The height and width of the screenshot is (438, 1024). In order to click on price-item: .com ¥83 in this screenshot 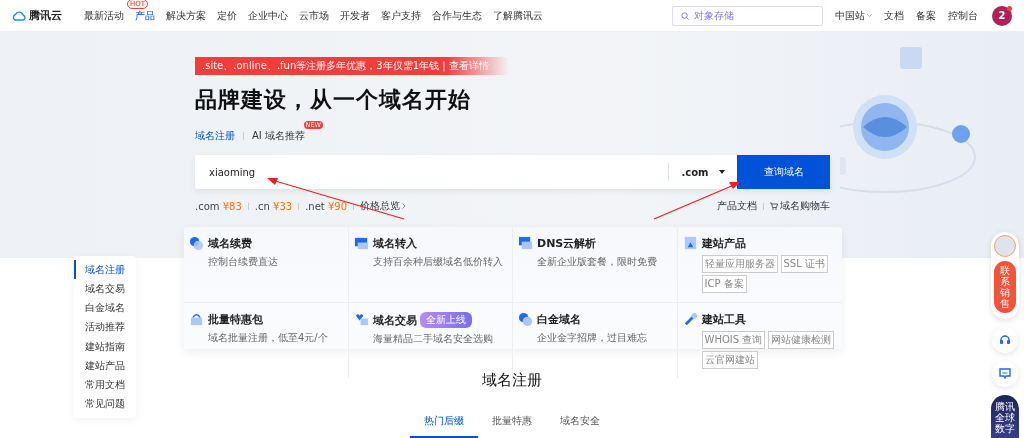, I will do `click(218, 206)`.